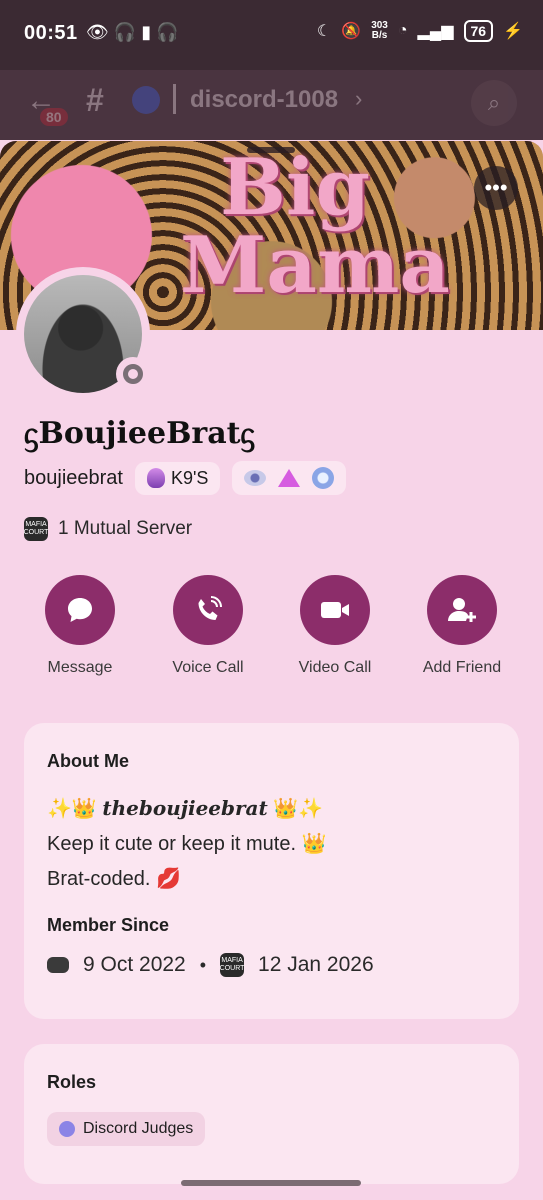  I want to click on username-row: boujieebrat K9'S, so click(185, 478).